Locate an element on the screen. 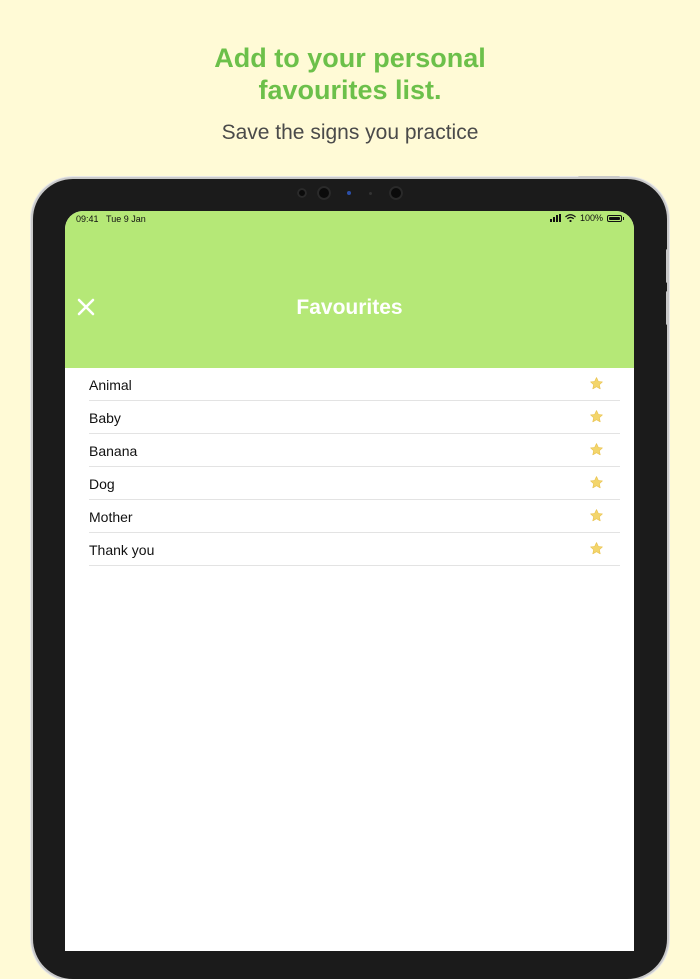 Image resolution: width=700 pixels, height=979 pixels. page-title: Favourites is located at coordinates (349, 307).